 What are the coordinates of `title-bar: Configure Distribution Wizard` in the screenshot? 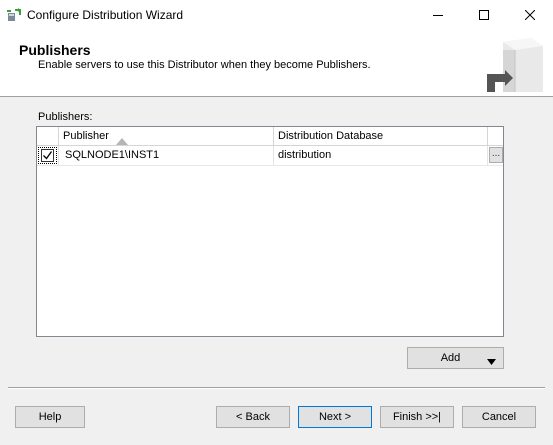 It's located at (276, 15).